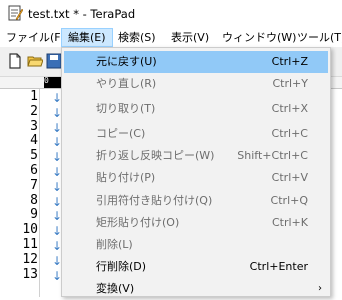 This screenshot has height=300, width=342. Describe the element at coordinates (316, 37) in the screenshot. I see `menu-tools: ツール(T)` at that location.